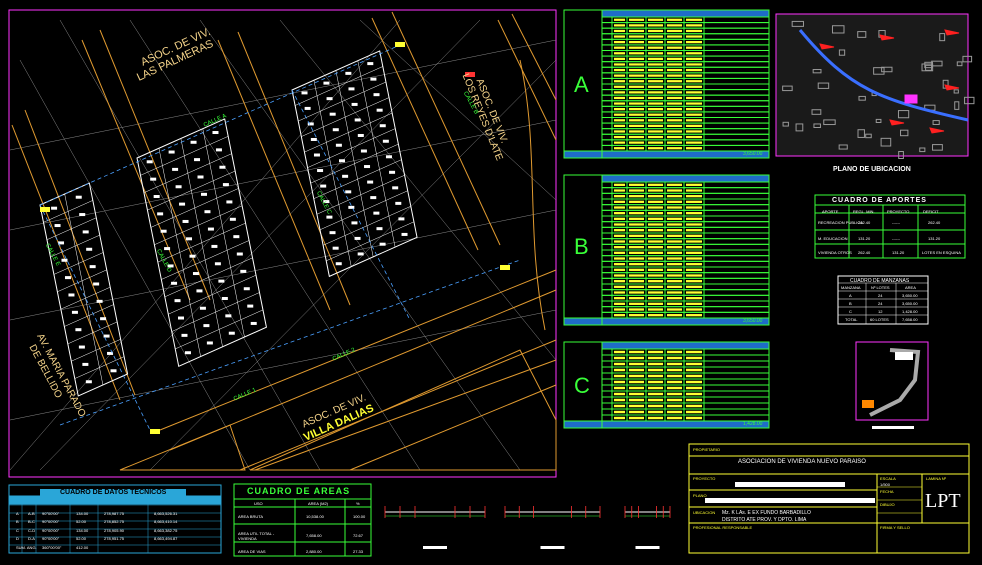 This screenshot has height=565, width=982. I want to click on areas-h0: USO, so click(258, 503).